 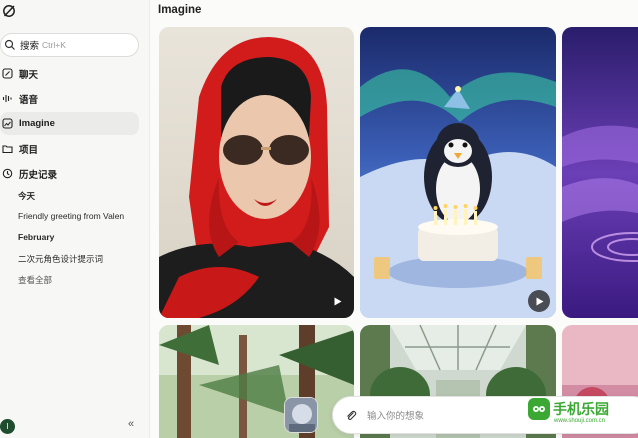 I want to click on nav-item-imagine: Imagine, so click(x=69, y=123).